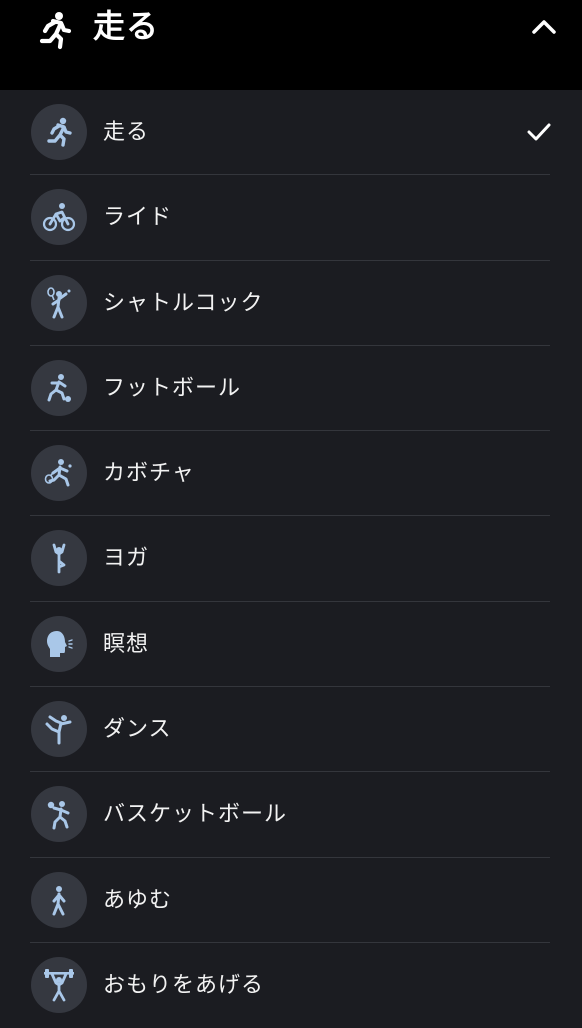  Describe the element at coordinates (126, 559) in the screenshot. I see `list-item-label: ヨガ` at that location.